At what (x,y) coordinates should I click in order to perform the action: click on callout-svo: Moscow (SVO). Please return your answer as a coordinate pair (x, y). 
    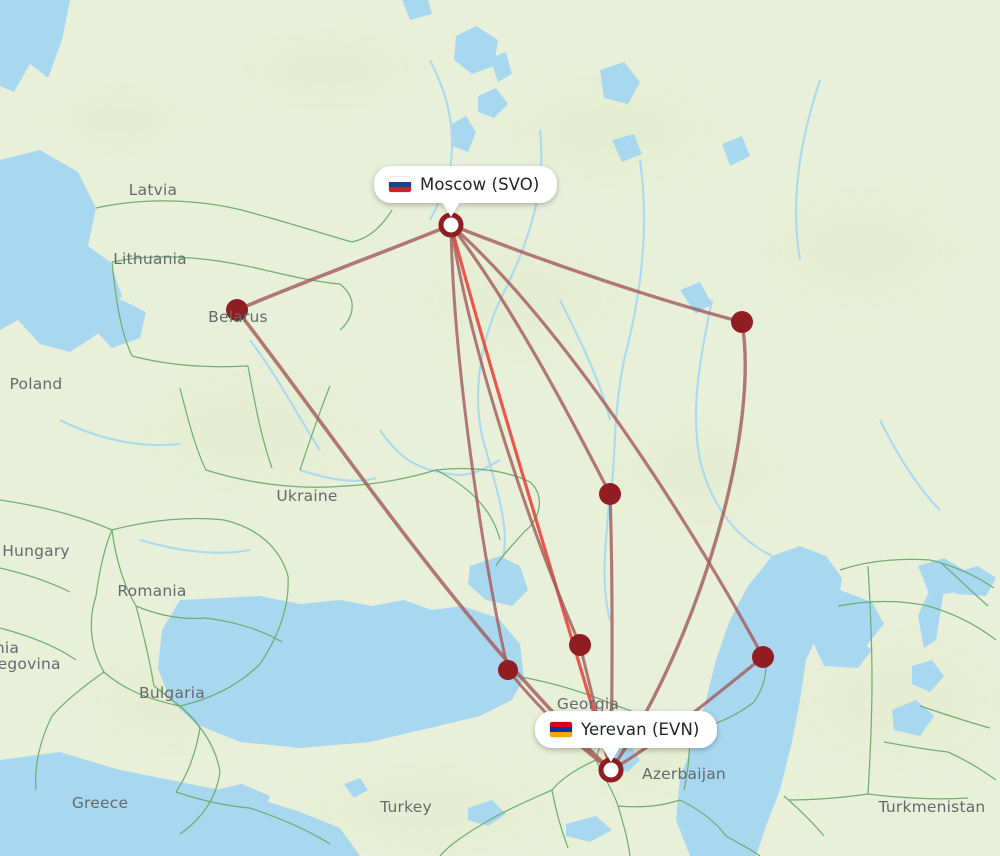
    Looking at the image, I should click on (466, 191).